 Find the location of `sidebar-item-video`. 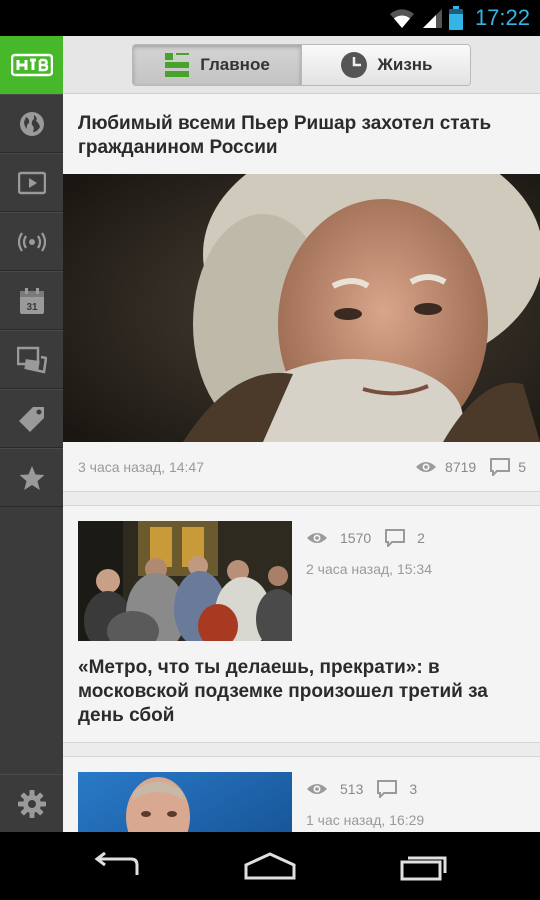

sidebar-item-video is located at coordinates (31, 182).